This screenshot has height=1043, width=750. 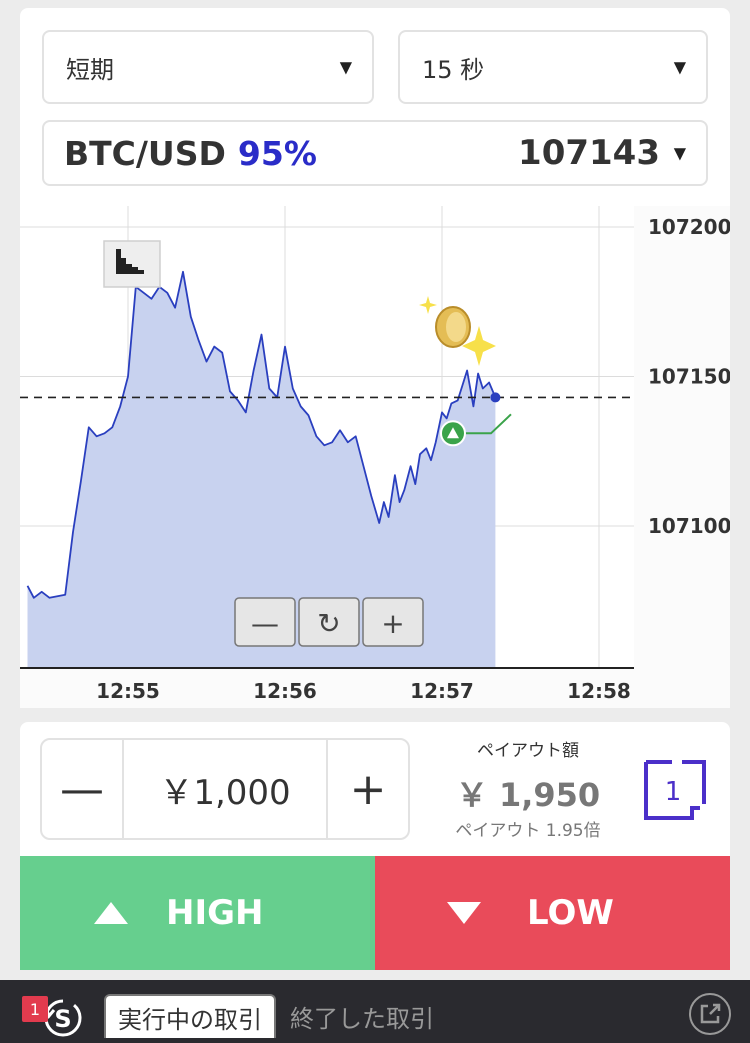 I want to click on payout-multiplier: ペイアウト 1.95倍, so click(x=528, y=831).